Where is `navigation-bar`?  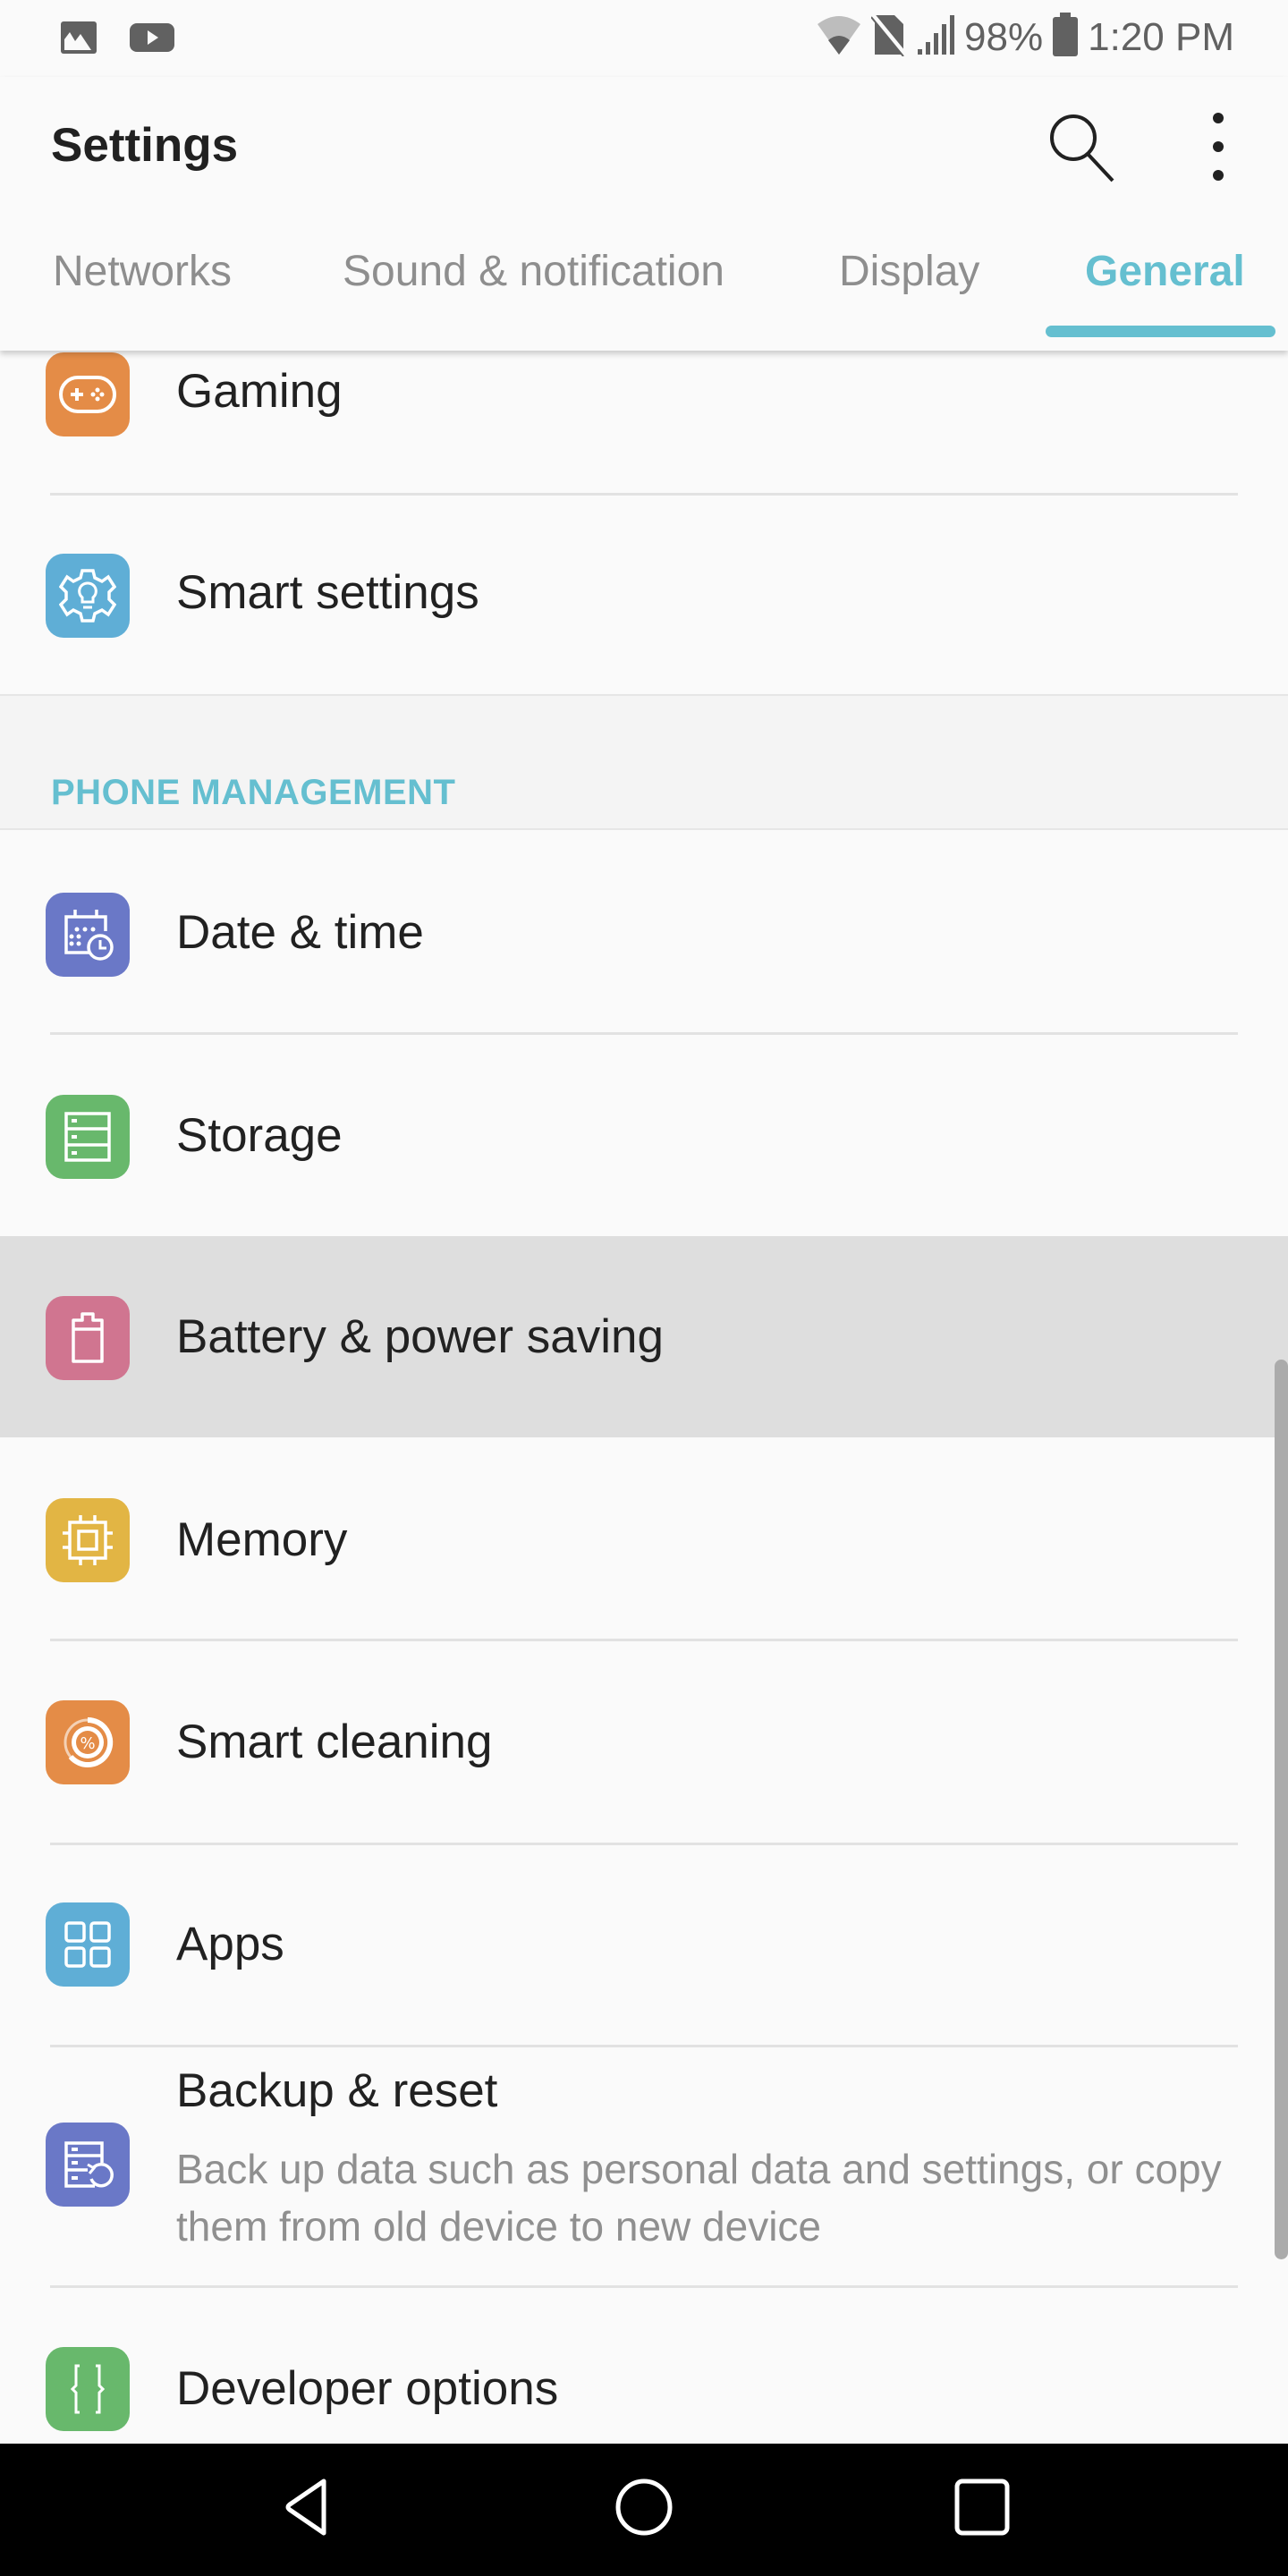 navigation-bar is located at coordinates (644, 2510).